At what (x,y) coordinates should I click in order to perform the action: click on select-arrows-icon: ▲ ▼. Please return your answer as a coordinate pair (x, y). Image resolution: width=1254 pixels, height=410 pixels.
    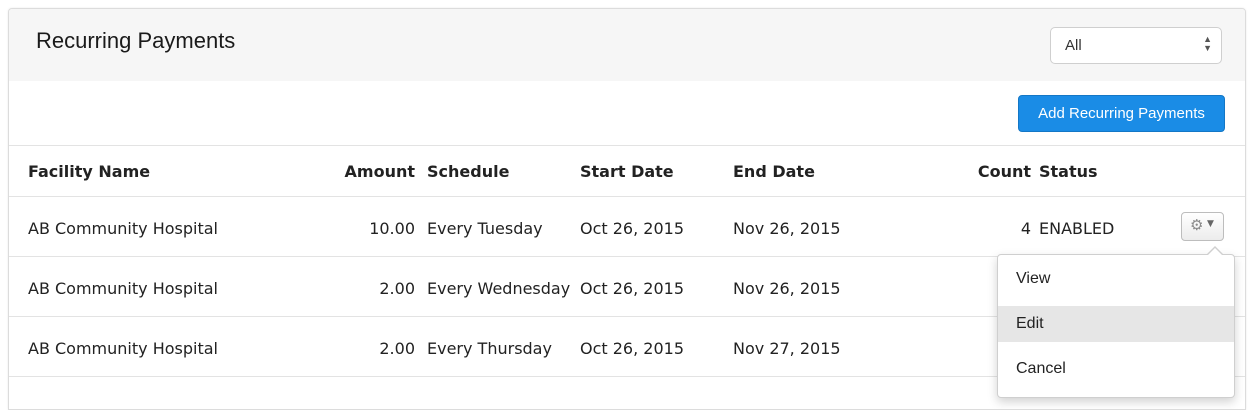
    Looking at the image, I should click on (1207, 43).